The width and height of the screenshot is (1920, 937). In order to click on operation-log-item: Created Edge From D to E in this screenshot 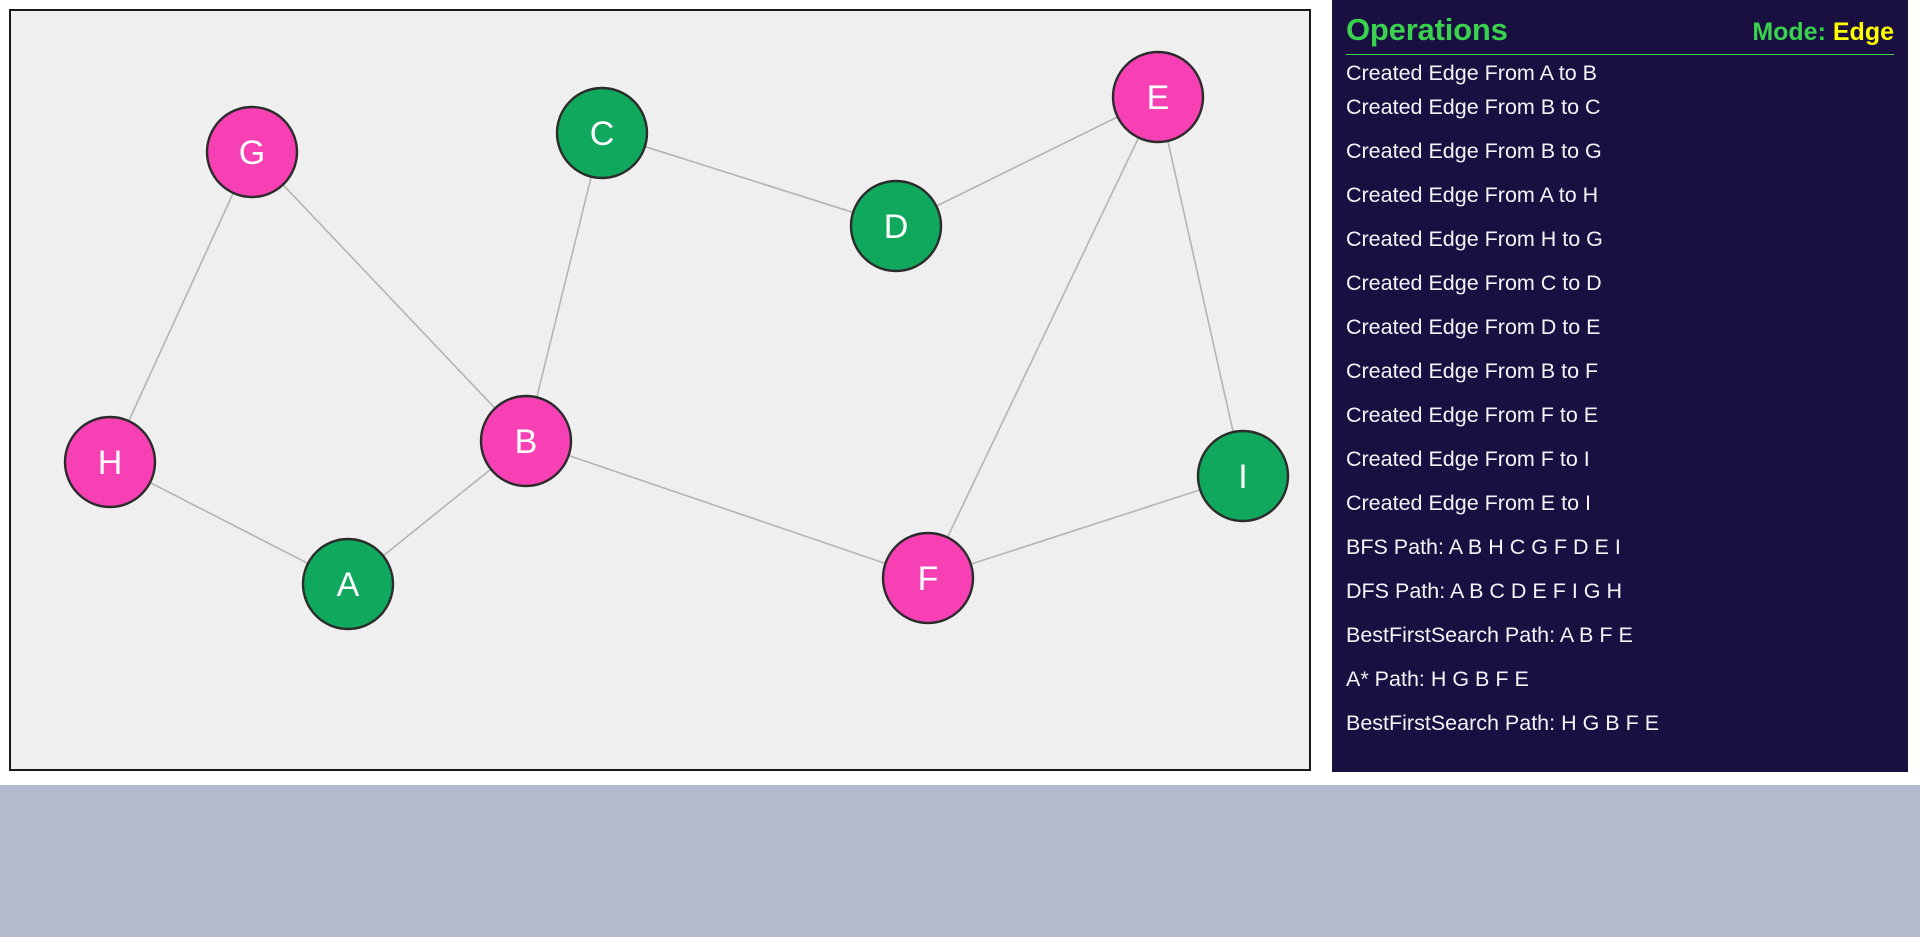, I will do `click(1473, 327)`.